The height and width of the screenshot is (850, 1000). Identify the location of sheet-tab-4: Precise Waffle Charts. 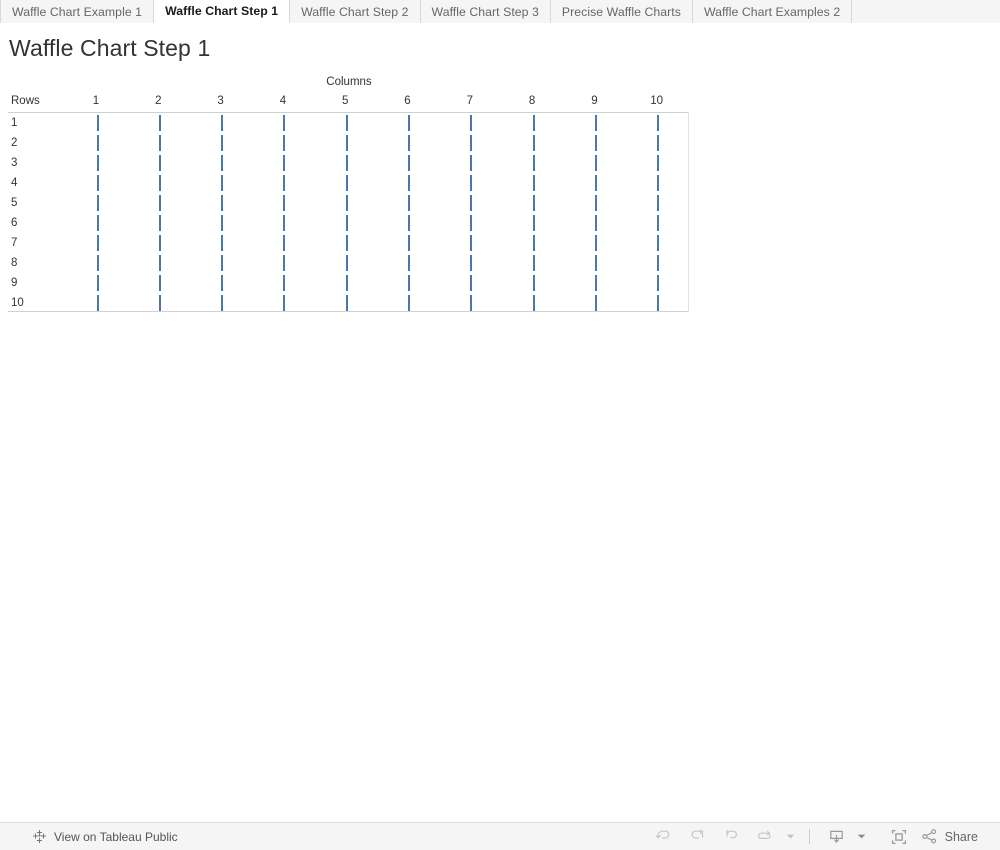
(621, 11).